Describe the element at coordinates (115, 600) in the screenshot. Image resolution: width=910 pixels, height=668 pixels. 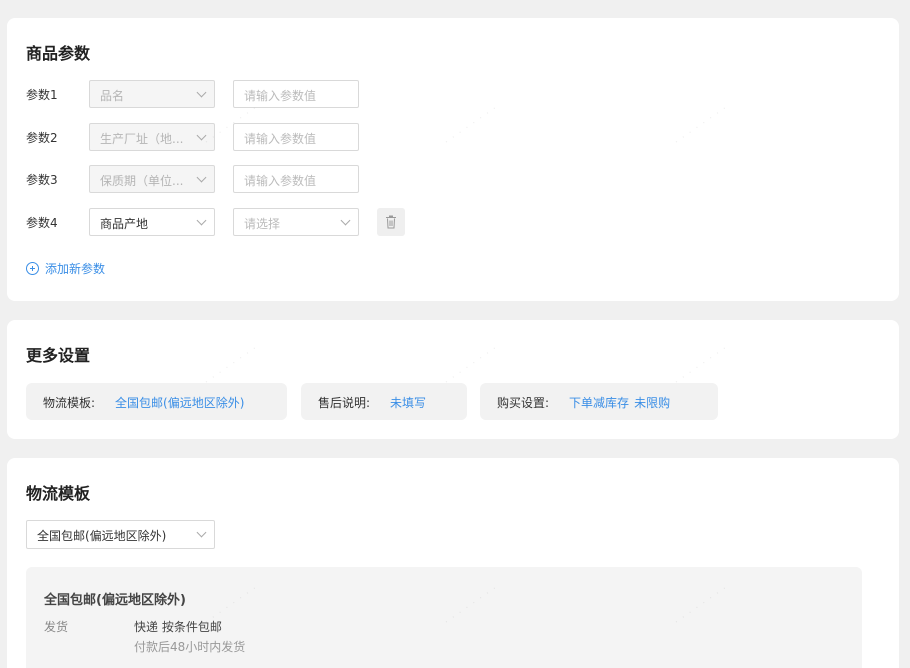
I see `template-name: 全国包邮(偏远地区除外)` at that location.